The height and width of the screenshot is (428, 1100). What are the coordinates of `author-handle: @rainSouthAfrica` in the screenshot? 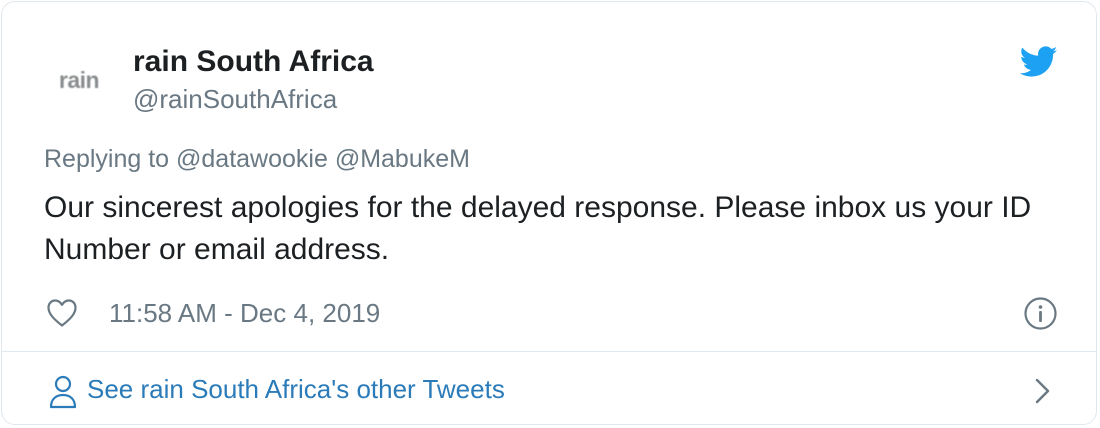 It's located at (235, 99).